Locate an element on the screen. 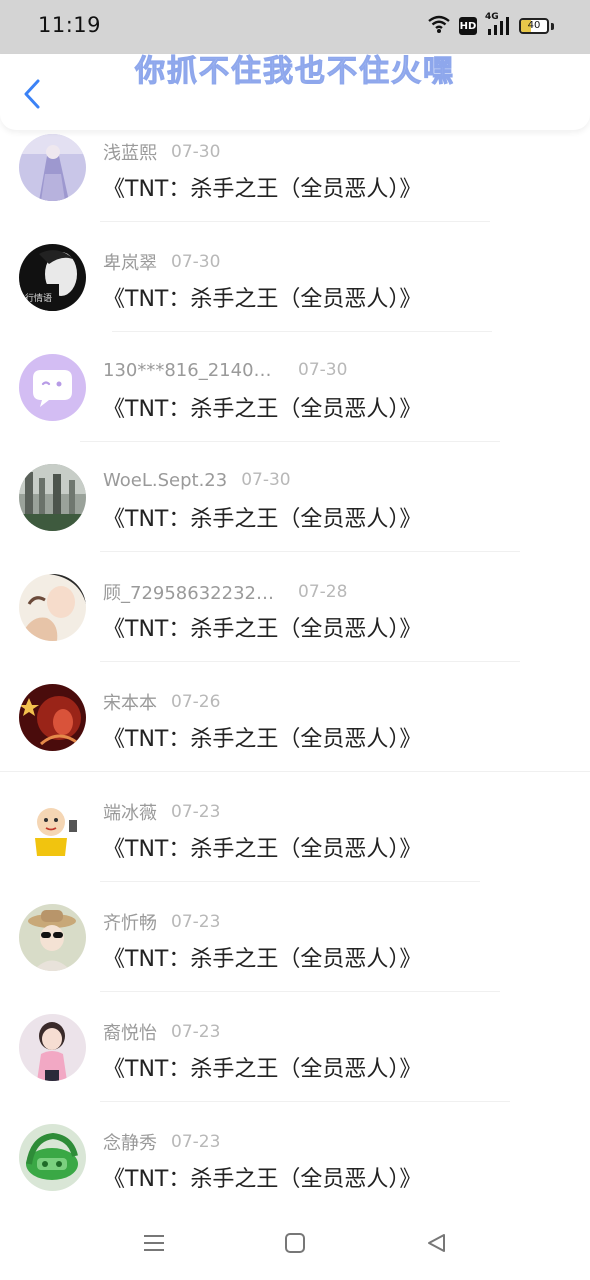 The image size is (590, 1280). list-item: 顾_729586322321... 07-28 《TNT：杀手之王（全员恶人）》 is located at coordinates (295, 625).